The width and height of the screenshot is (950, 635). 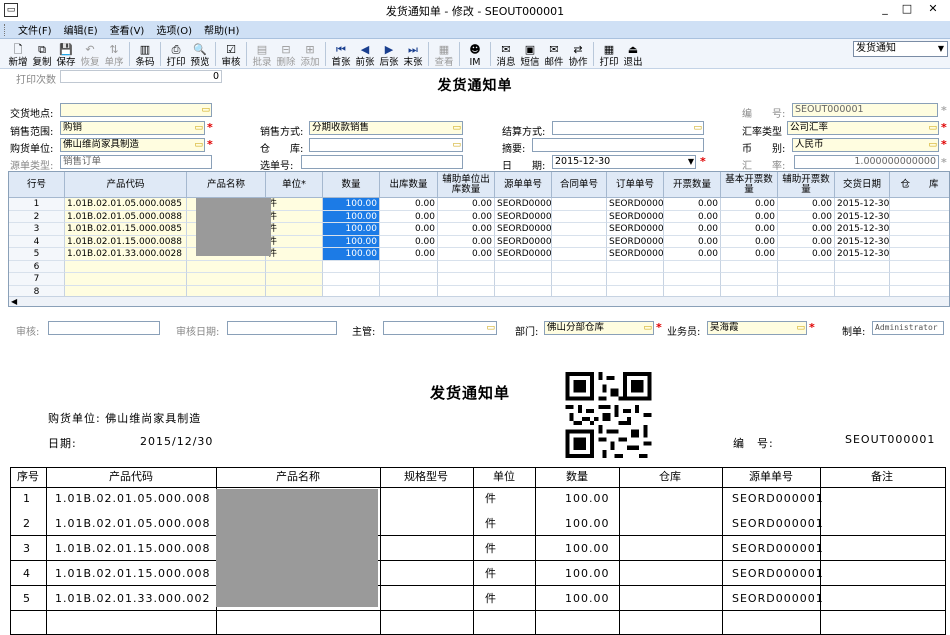 I want to click on grid-cell: 5, so click(x=37, y=254).